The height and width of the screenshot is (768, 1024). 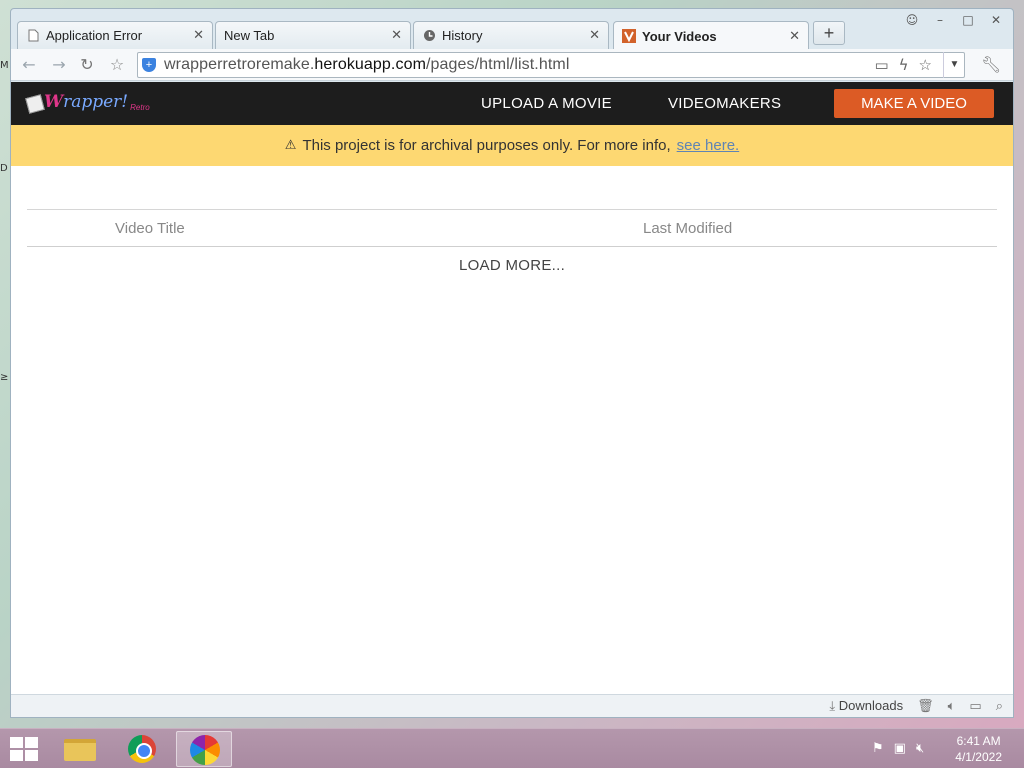 I want to click on minimize-button: –, so click(x=940, y=20).